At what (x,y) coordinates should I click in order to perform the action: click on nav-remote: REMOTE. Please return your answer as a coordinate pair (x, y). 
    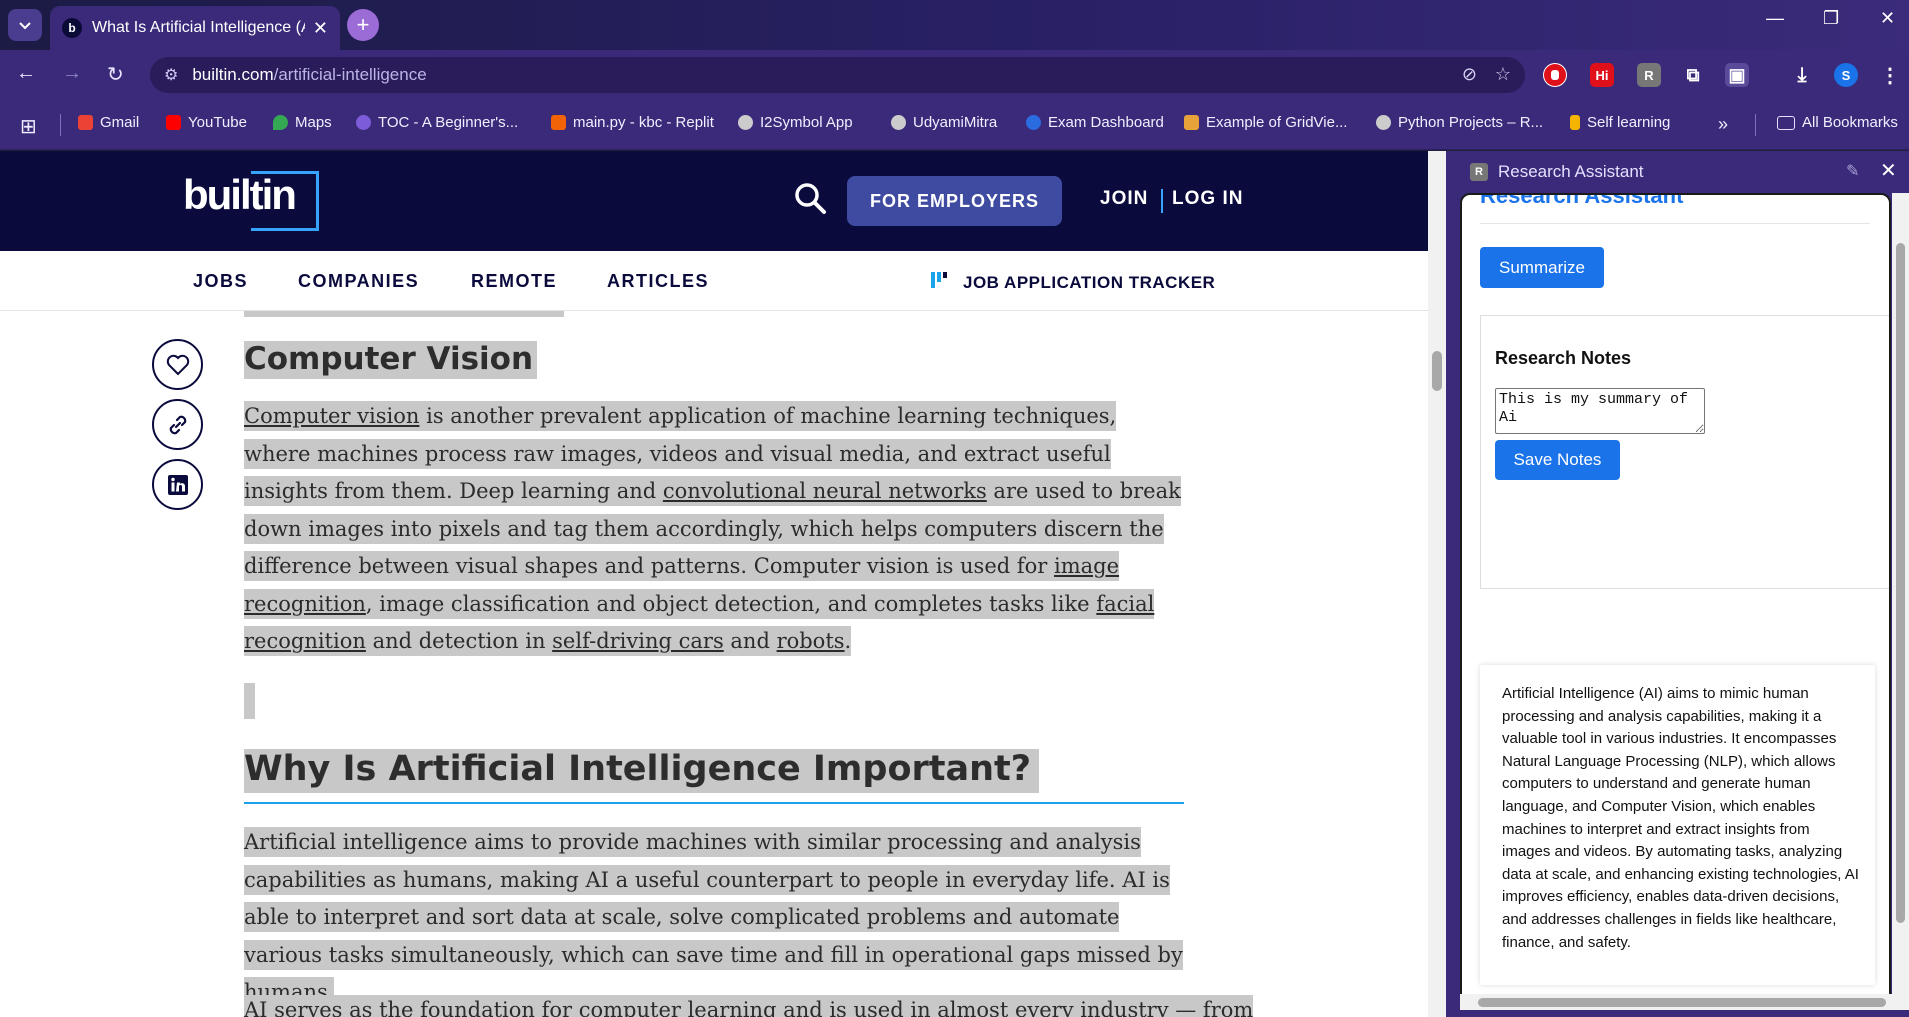
    Looking at the image, I should click on (514, 281).